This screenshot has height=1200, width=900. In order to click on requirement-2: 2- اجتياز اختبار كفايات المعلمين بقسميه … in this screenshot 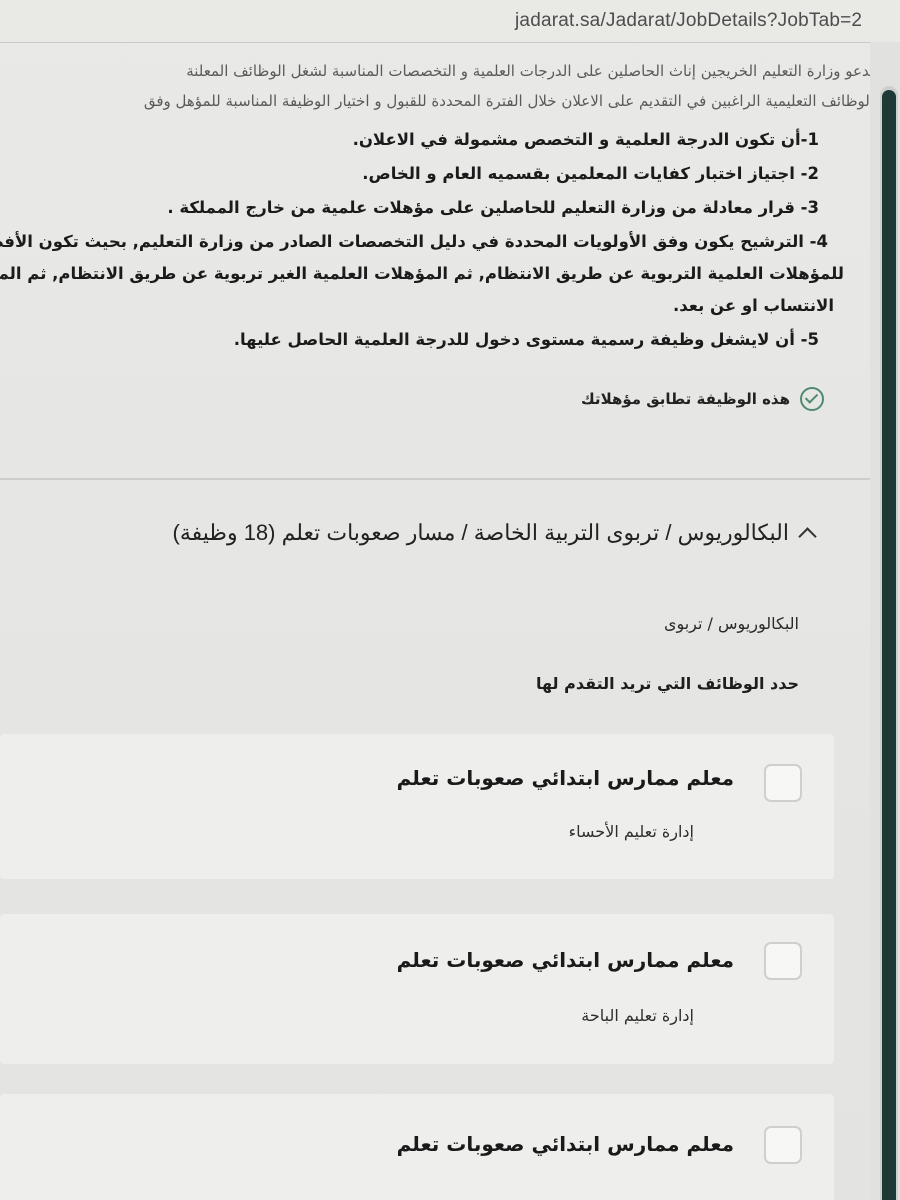, I will do `click(590, 173)`.